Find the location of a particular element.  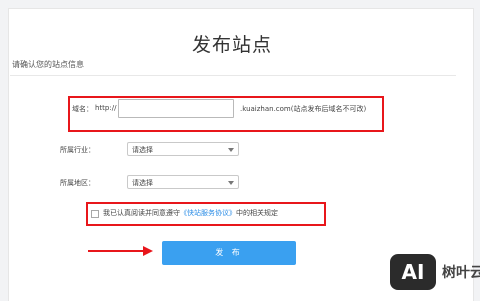

service-agreement-link: 《快站服务协议》 is located at coordinates (208, 213).